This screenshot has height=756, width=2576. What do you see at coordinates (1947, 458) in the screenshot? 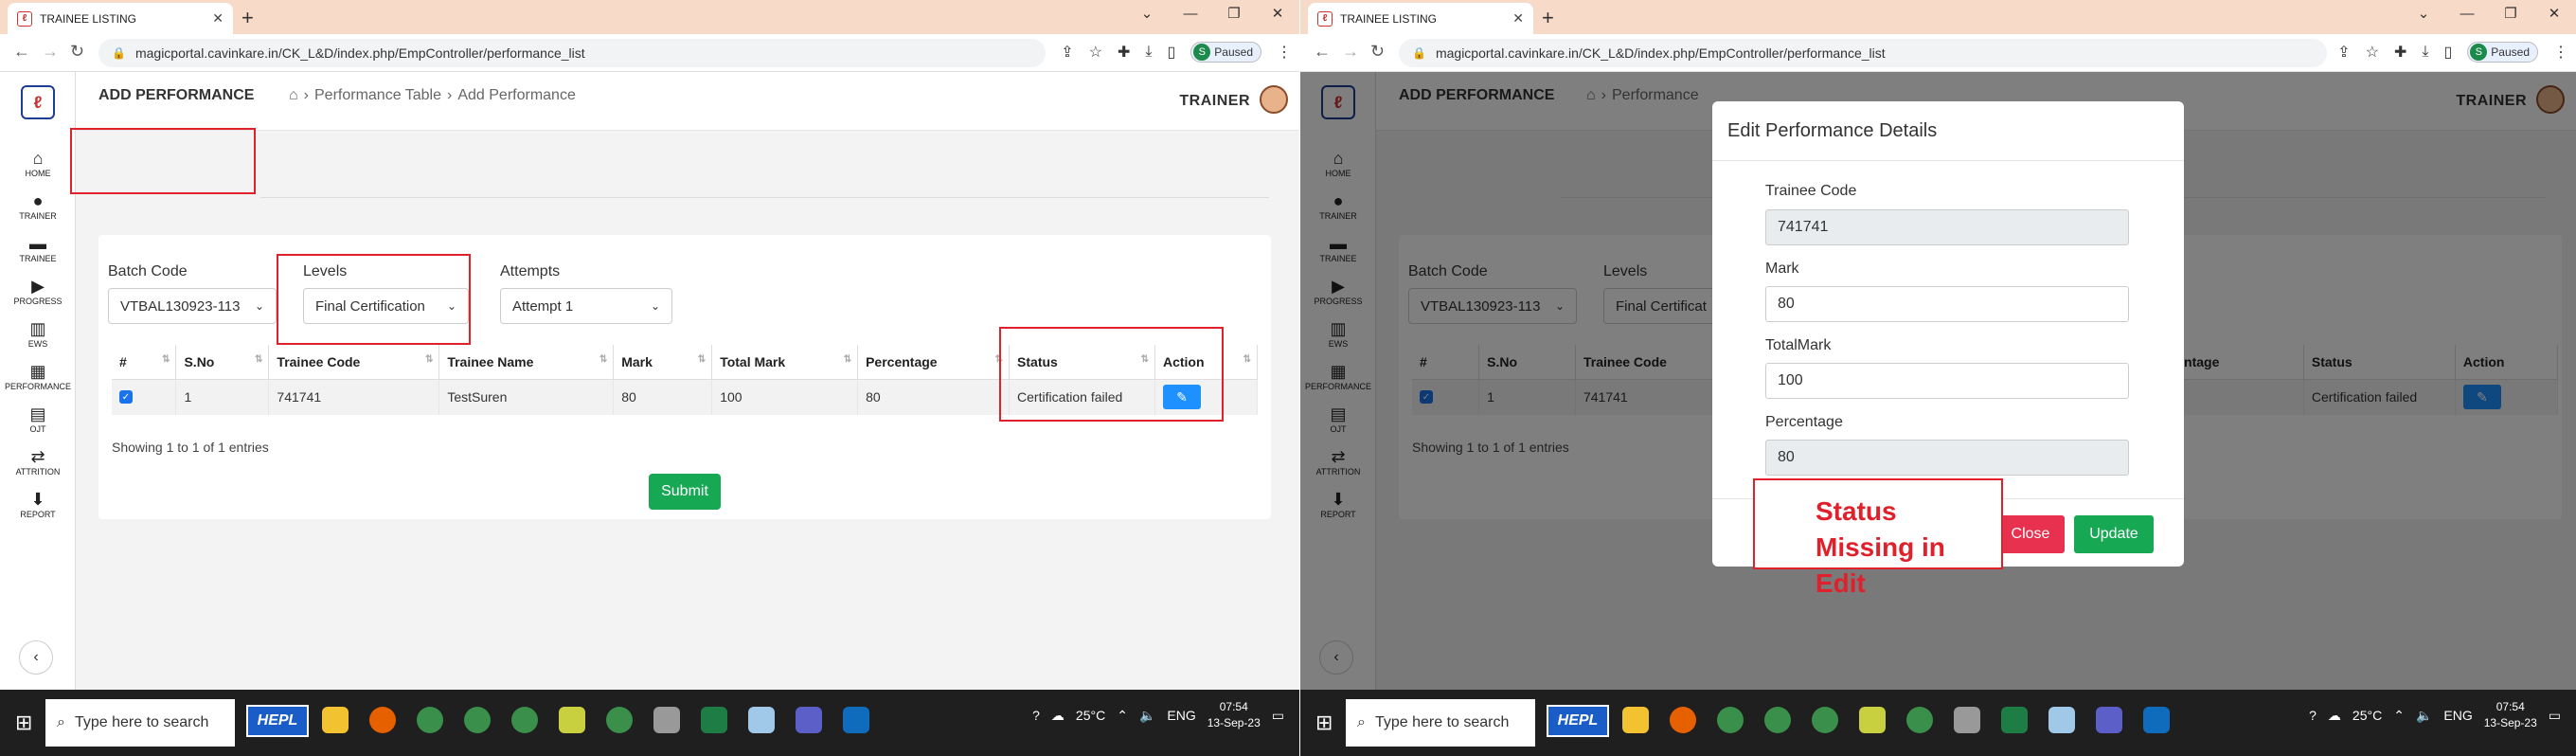
I see `percentage-field: 80` at bounding box center [1947, 458].